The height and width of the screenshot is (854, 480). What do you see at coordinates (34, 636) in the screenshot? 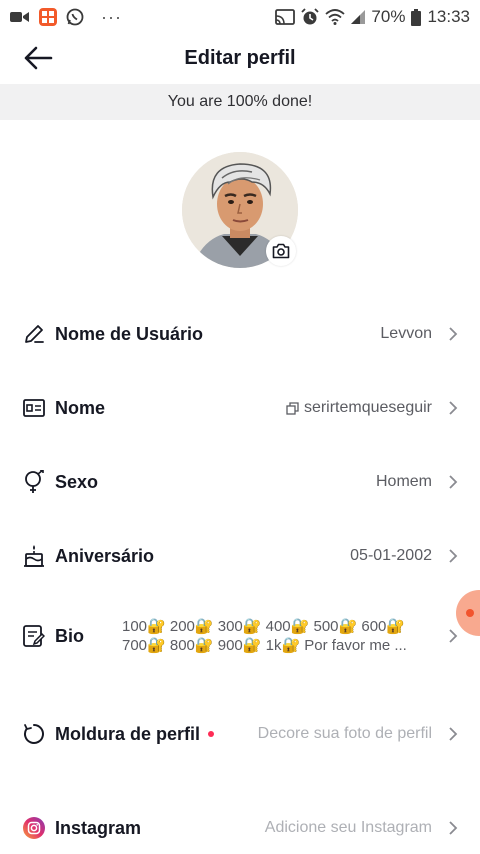
I see `bio-edit-icon` at bounding box center [34, 636].